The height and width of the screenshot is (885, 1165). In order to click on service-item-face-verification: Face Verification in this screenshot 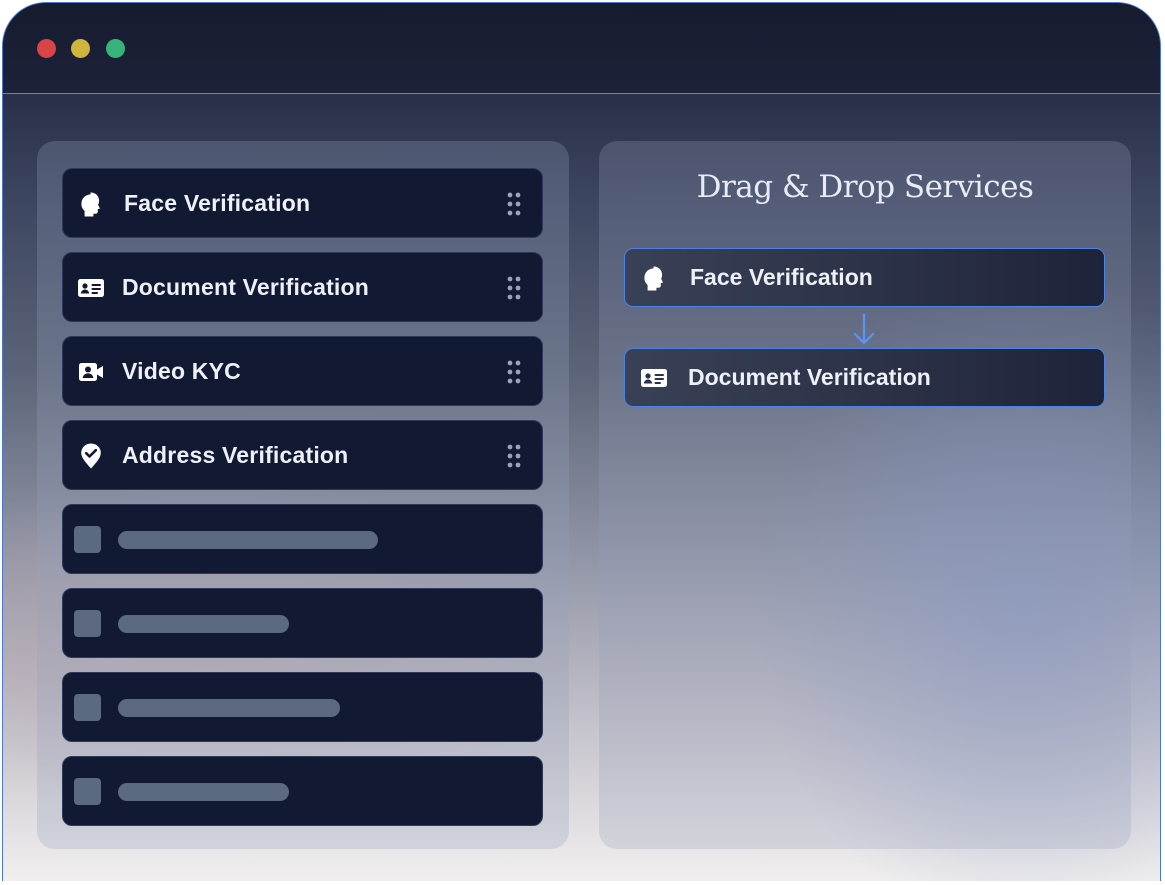, I will do `click(302, 203)`.